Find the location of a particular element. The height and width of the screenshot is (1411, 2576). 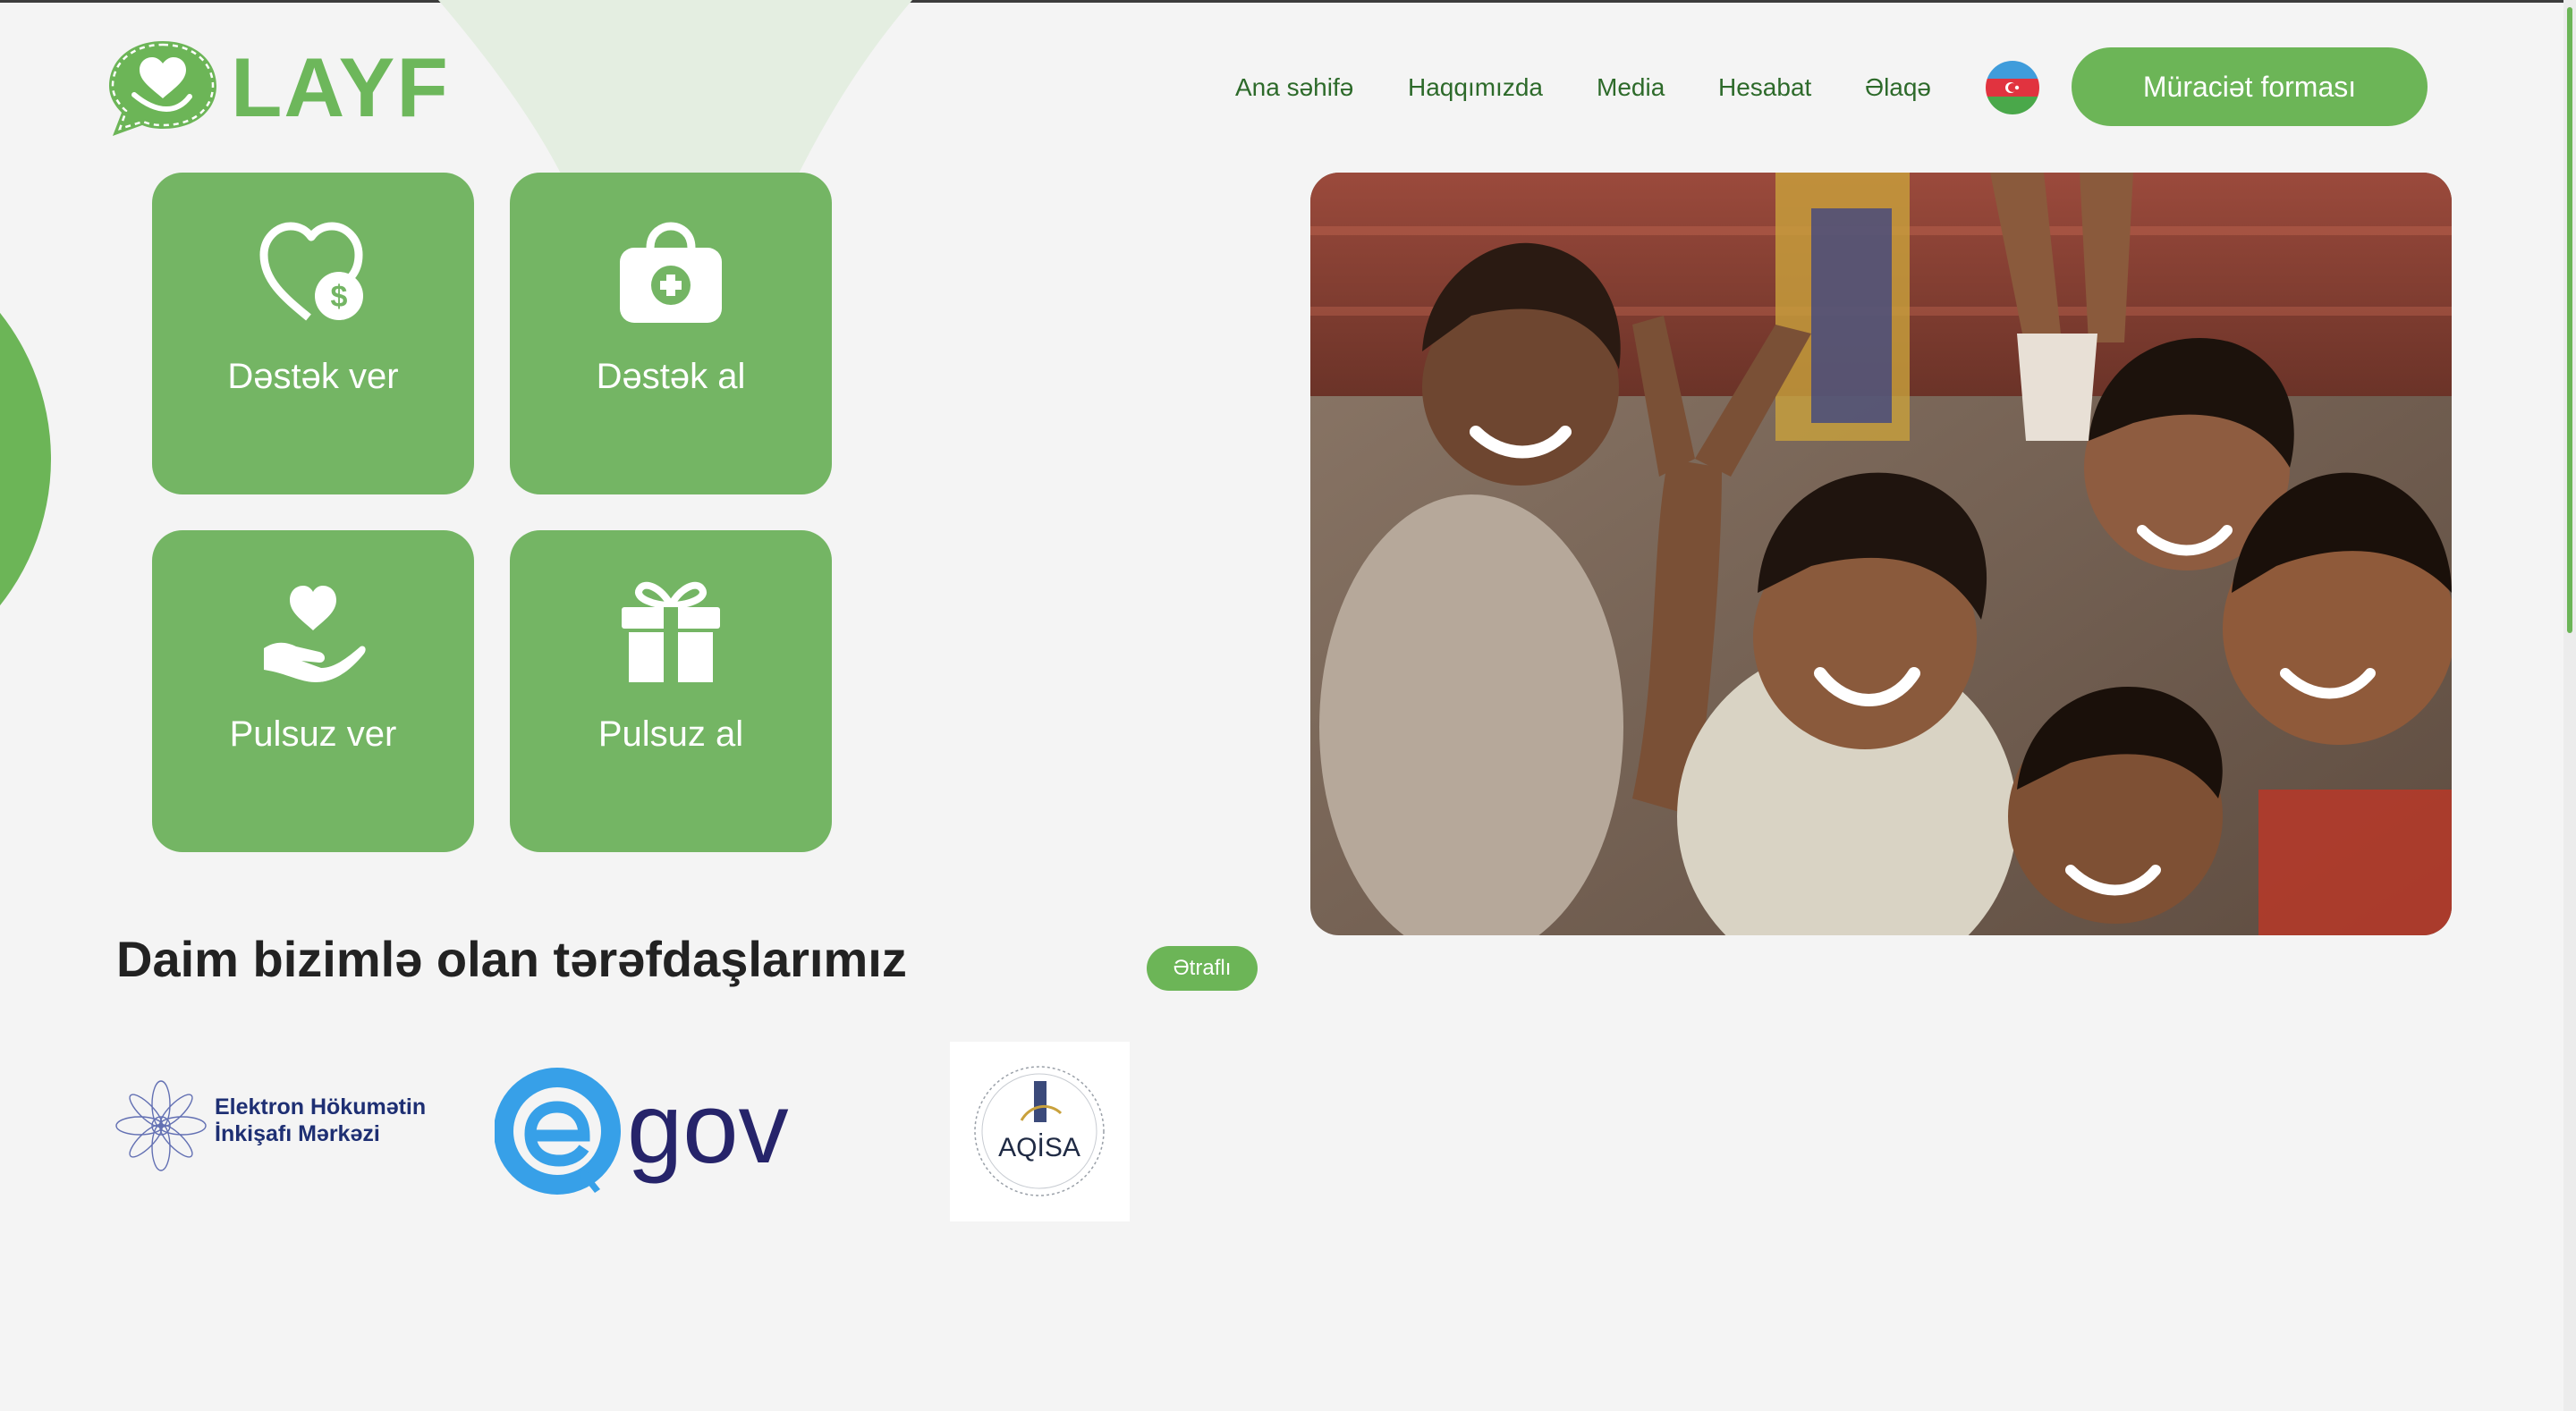

tile-label: Pulsuz ver is located at coordinates (313, 734).